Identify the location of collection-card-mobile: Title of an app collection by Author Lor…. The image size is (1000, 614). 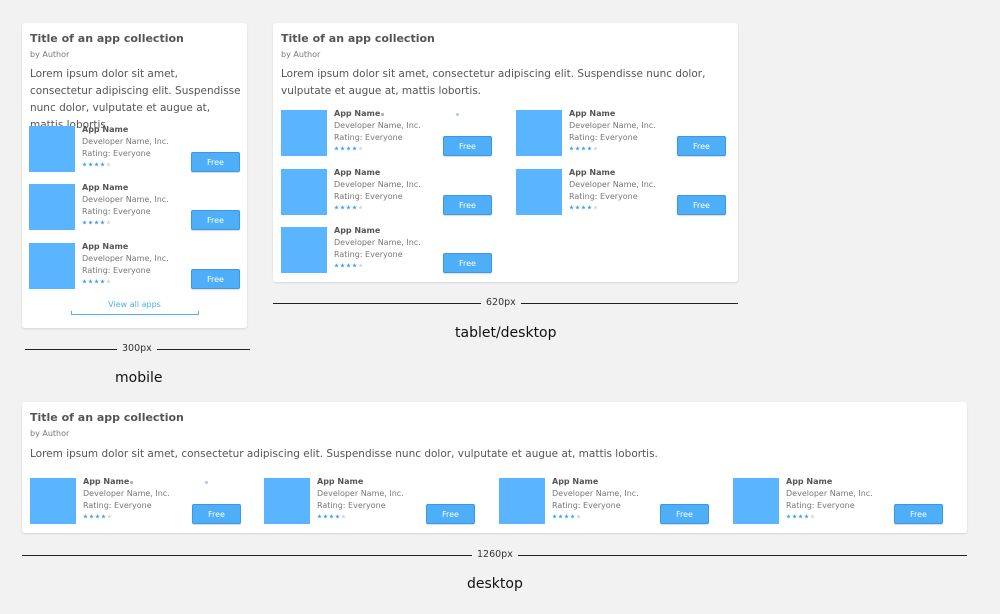
(134, 175).